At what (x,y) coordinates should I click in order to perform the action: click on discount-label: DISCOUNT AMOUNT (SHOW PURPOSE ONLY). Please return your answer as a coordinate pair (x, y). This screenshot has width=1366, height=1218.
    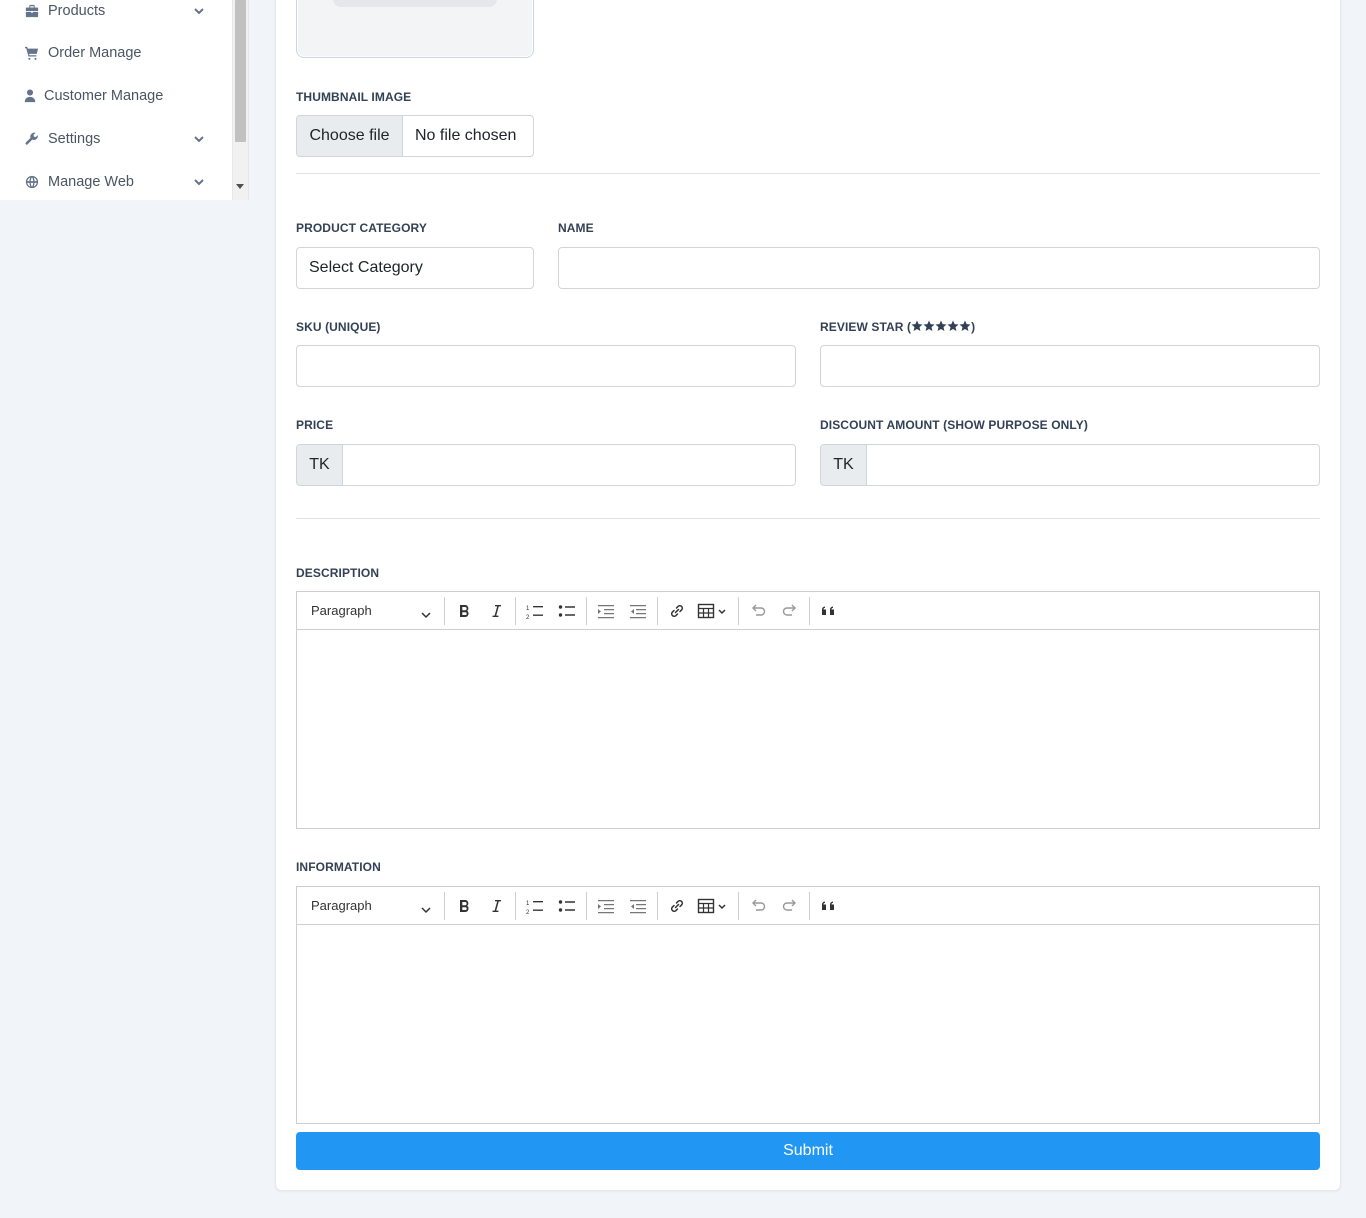
    Looking at the image, I should click on (954, 425).